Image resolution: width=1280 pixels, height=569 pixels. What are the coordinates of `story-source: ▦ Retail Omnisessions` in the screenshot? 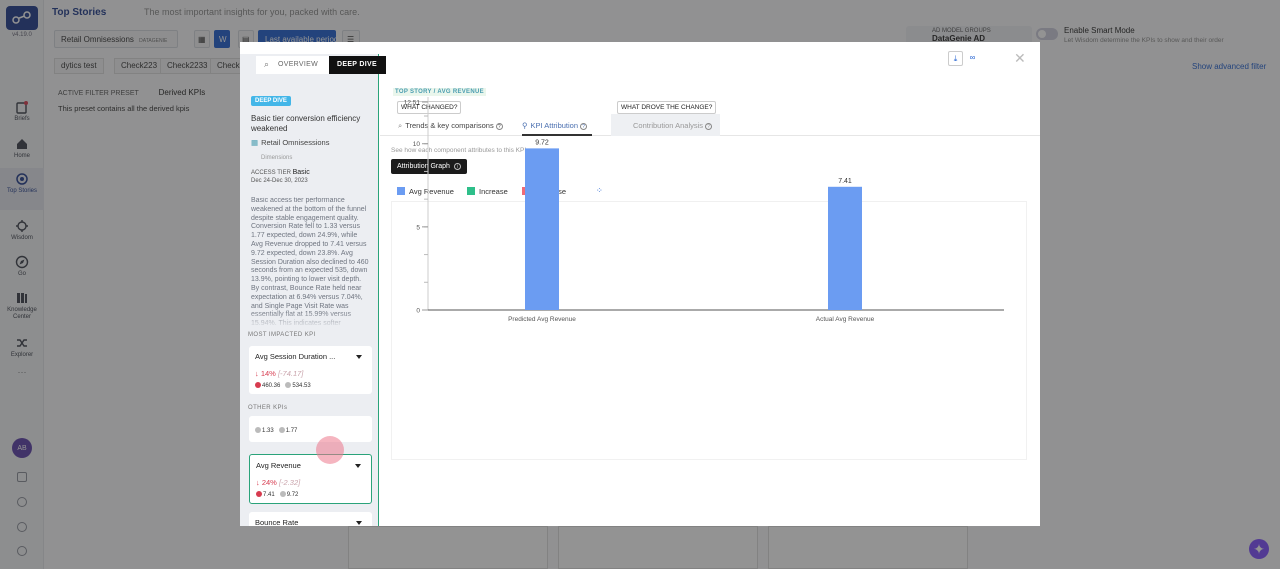 It's located at (290, 142).